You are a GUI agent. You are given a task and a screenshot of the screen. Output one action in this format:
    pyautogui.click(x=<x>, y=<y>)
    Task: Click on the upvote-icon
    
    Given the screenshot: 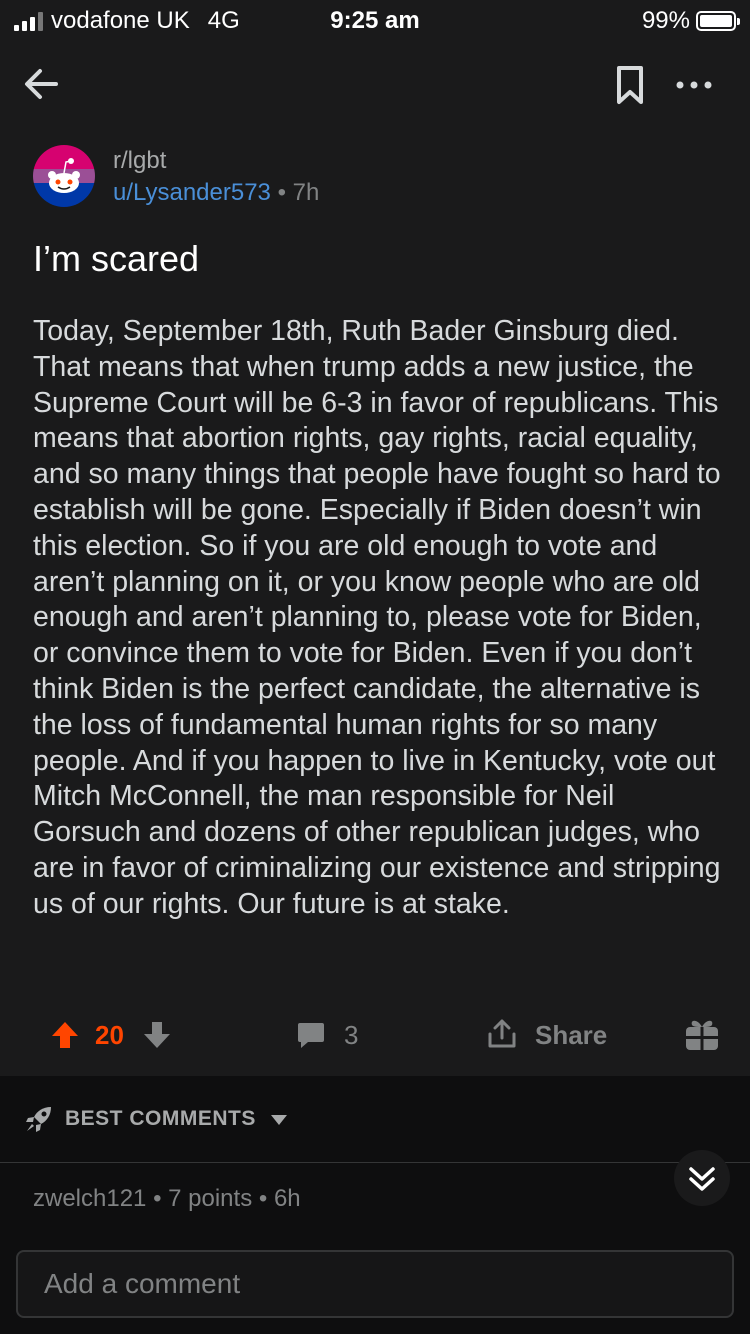 What is the action you would take?
    pyautogui.click(x=65, y=1035)
    